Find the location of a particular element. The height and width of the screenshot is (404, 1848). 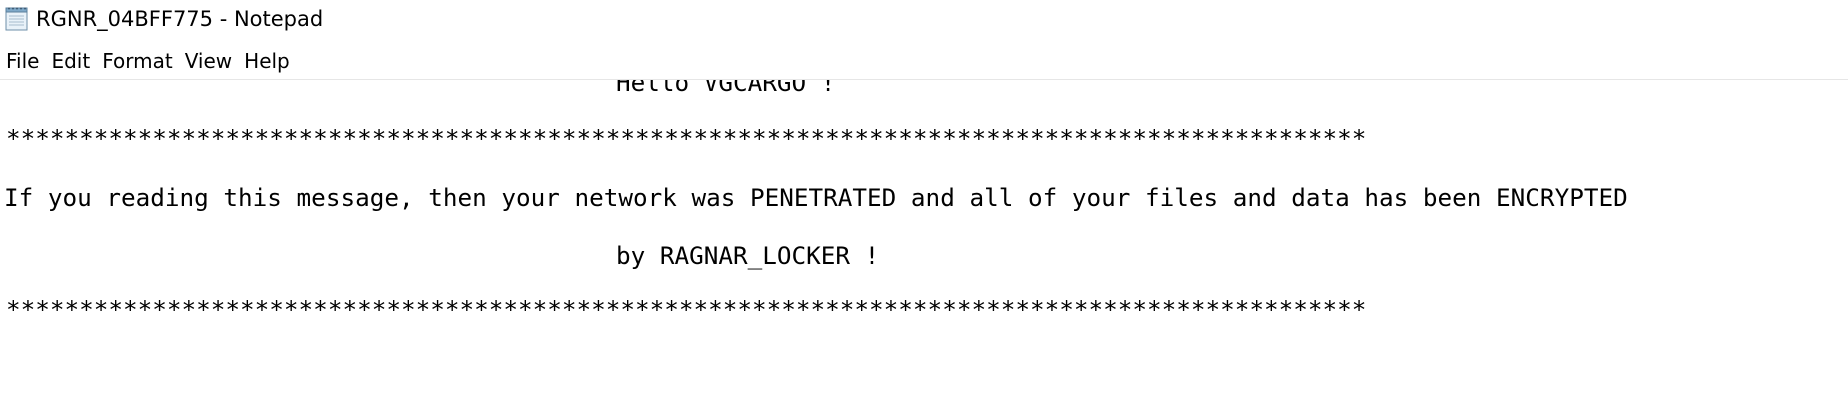

signature-line: by RAGNAR_LOCKER ! is located at coordinates (748, 255).